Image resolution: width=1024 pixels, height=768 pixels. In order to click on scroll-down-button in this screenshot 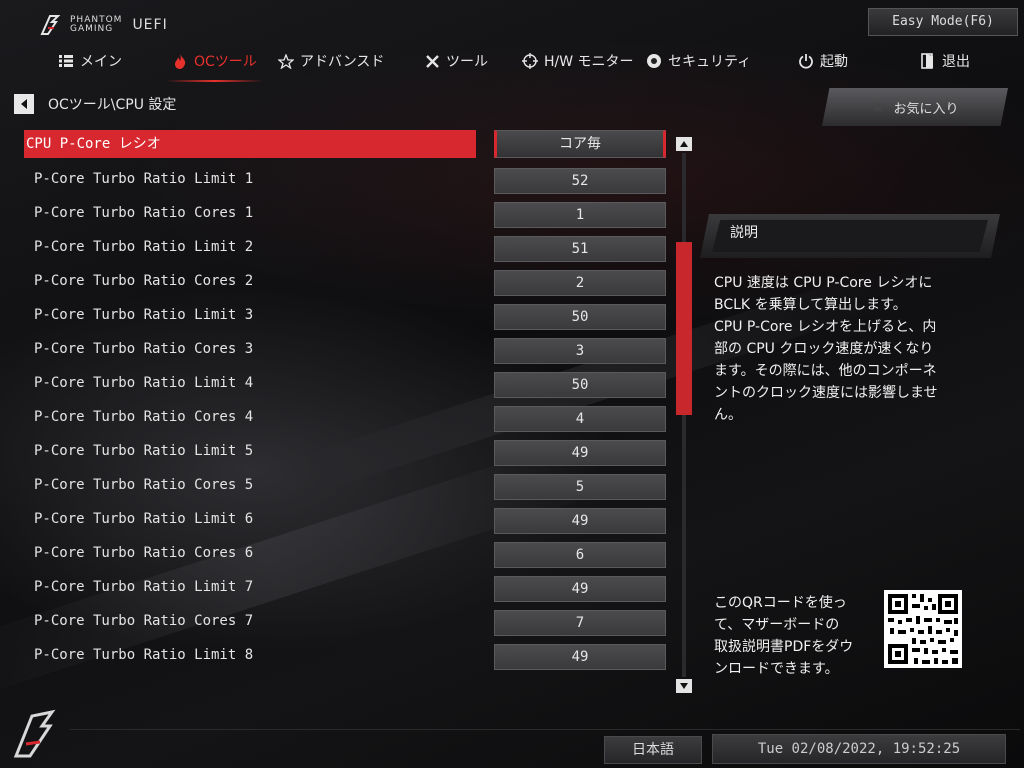, I will do `click(684, 686)`.